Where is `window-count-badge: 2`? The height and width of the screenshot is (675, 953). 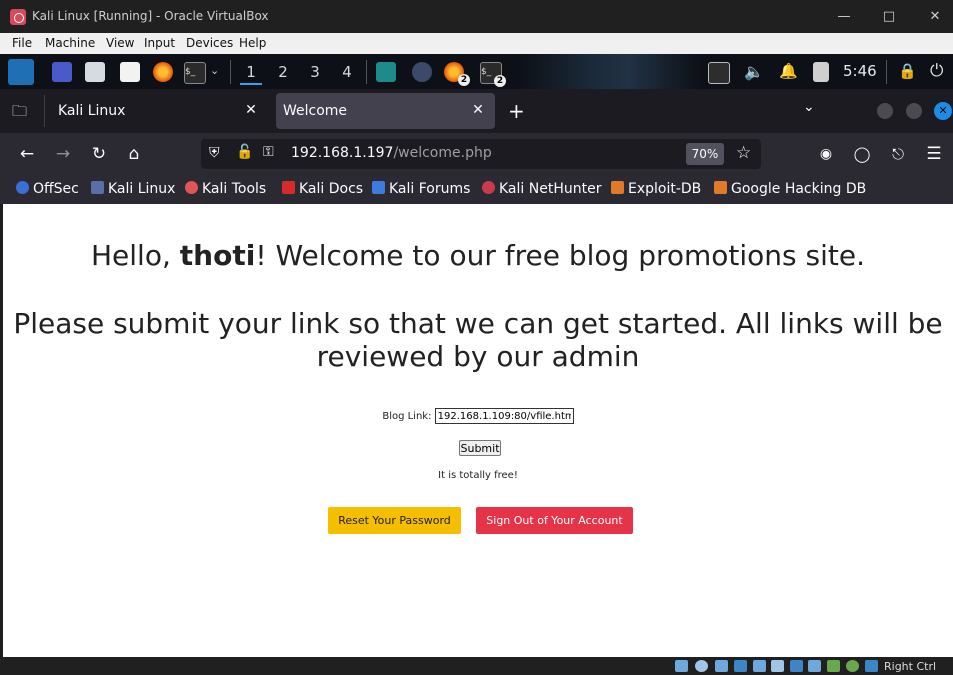 window-count-badge: 2 is located at coordinates (500, 81).